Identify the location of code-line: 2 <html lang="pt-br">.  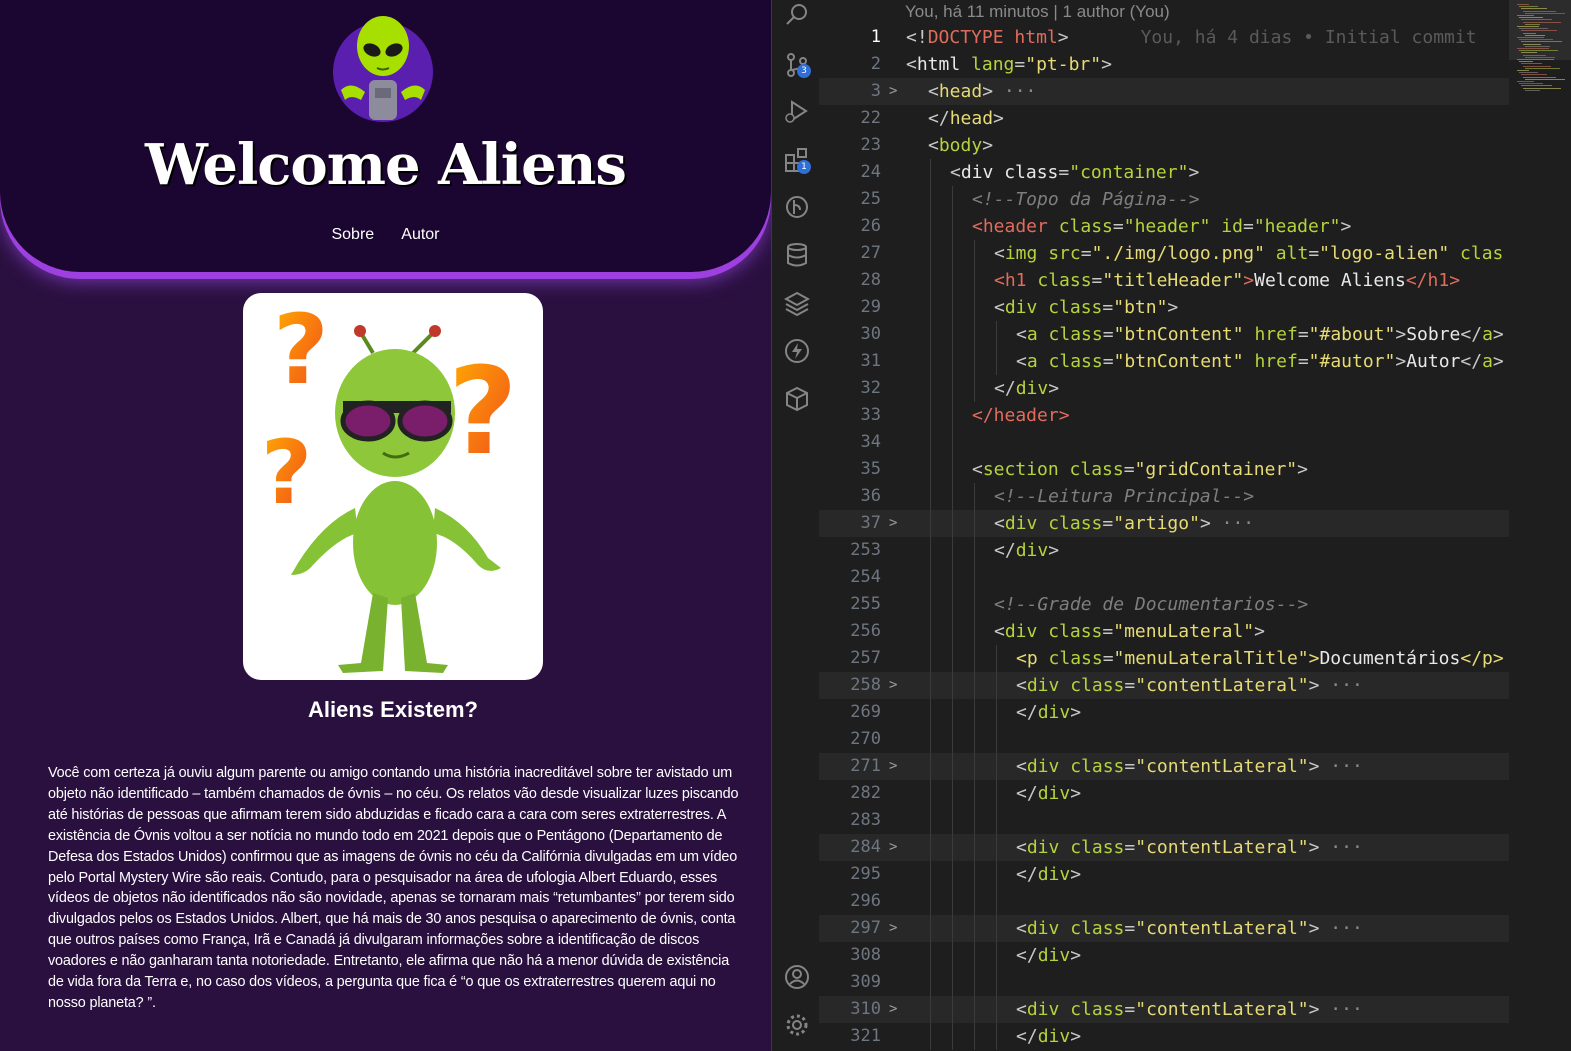
(1164, 64).